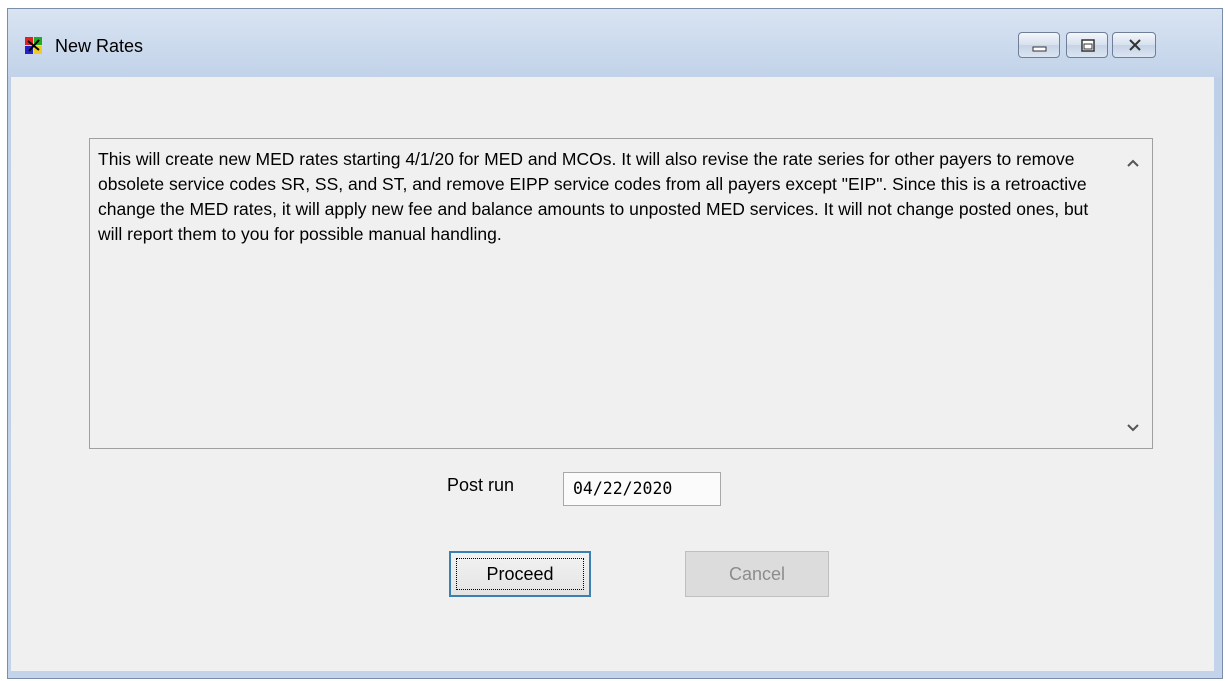  Describe the element at coordinates (1133, 428) in the screenshot. I see `chevron-down-icon` at that location.